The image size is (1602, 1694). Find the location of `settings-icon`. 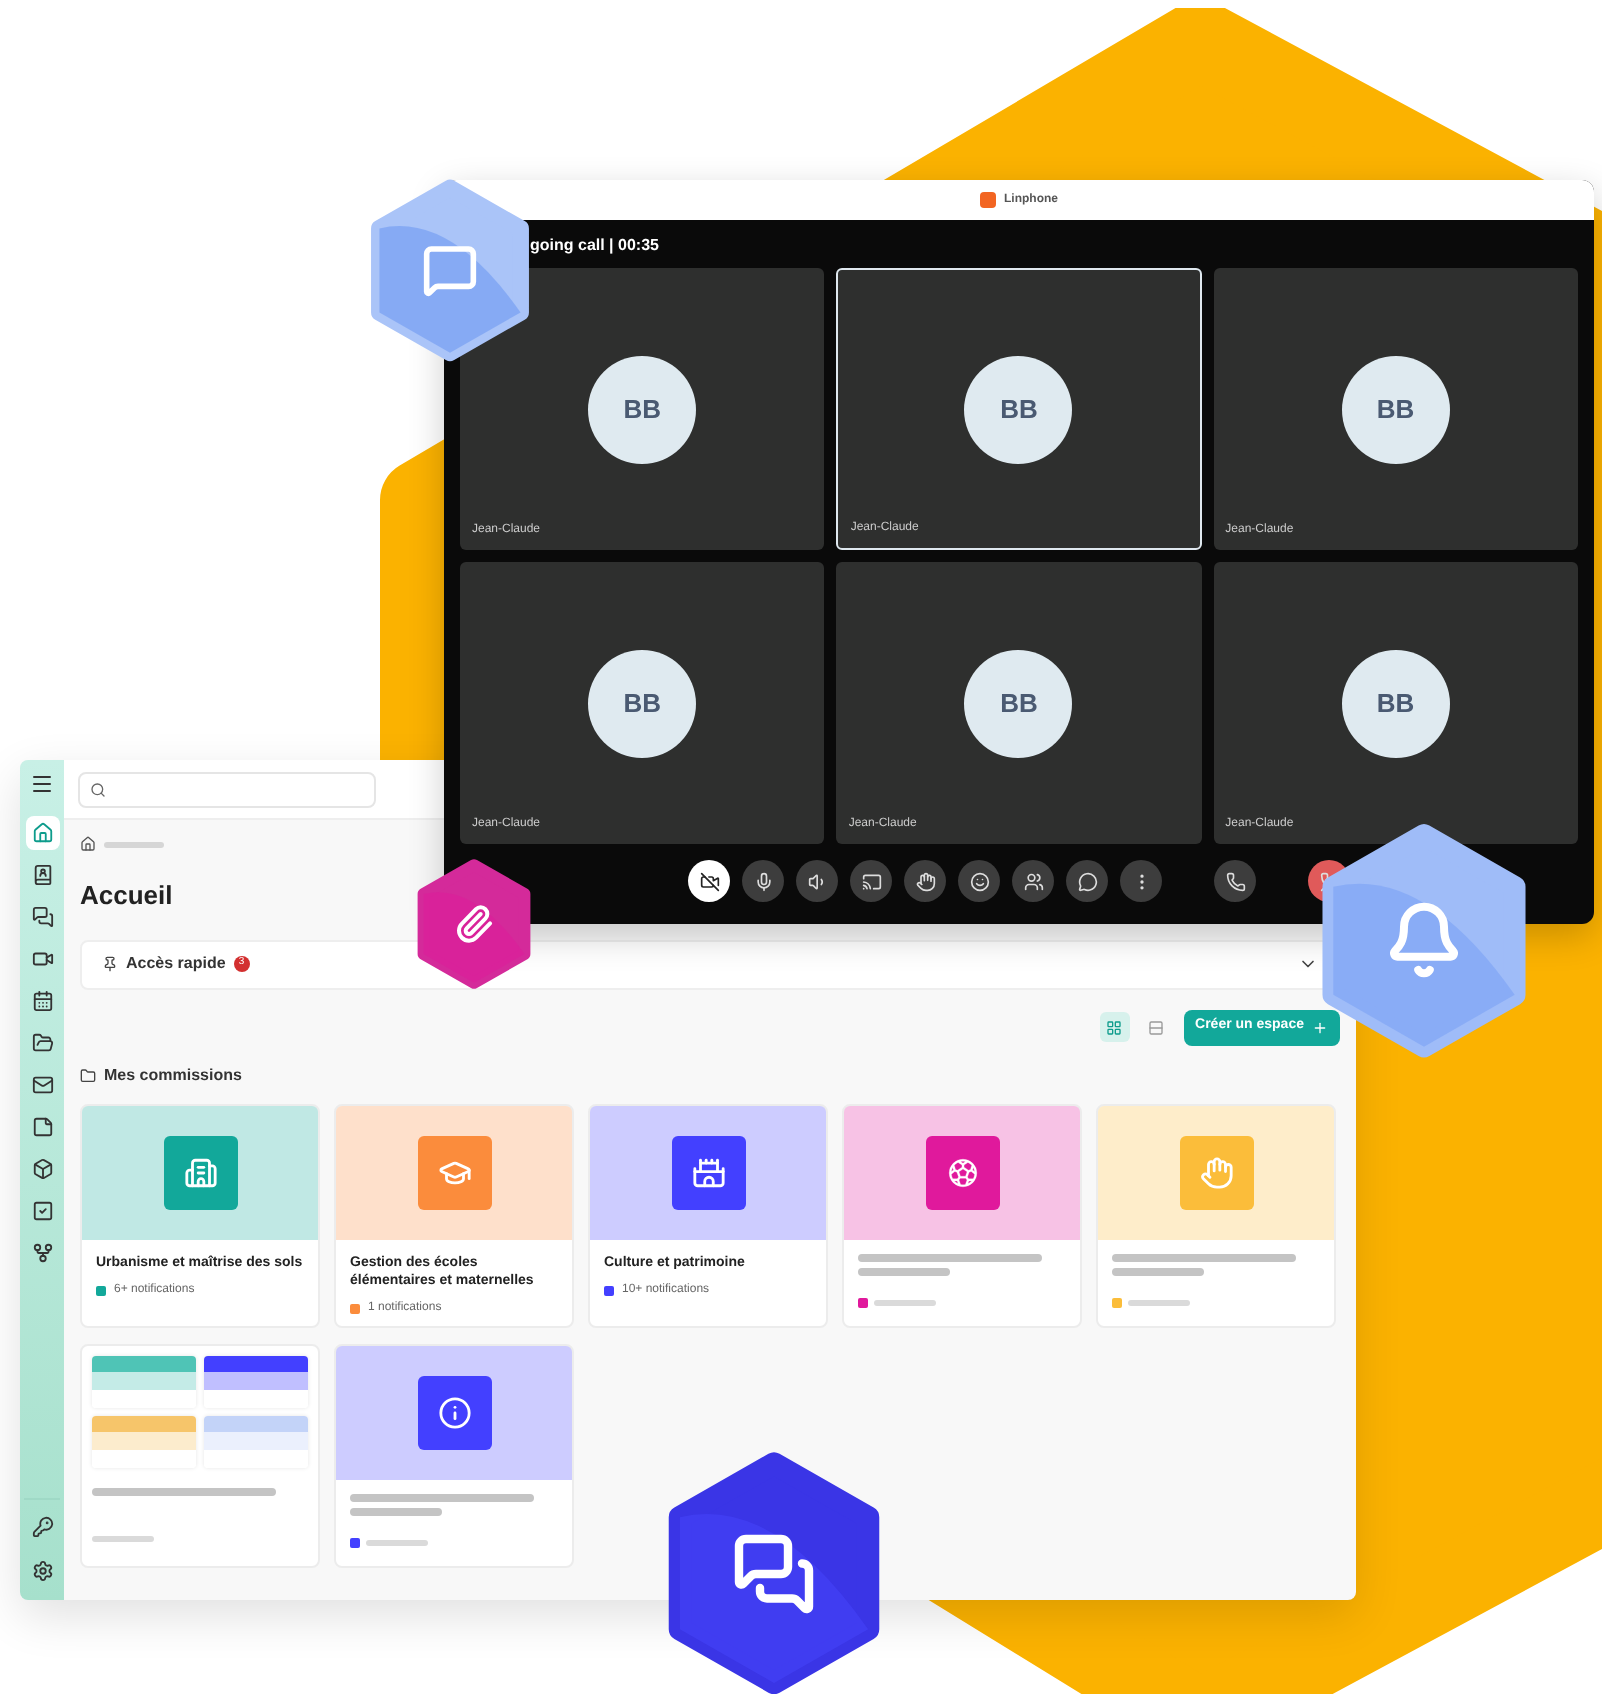

settings-icon is located at coordinates (42, 1571).